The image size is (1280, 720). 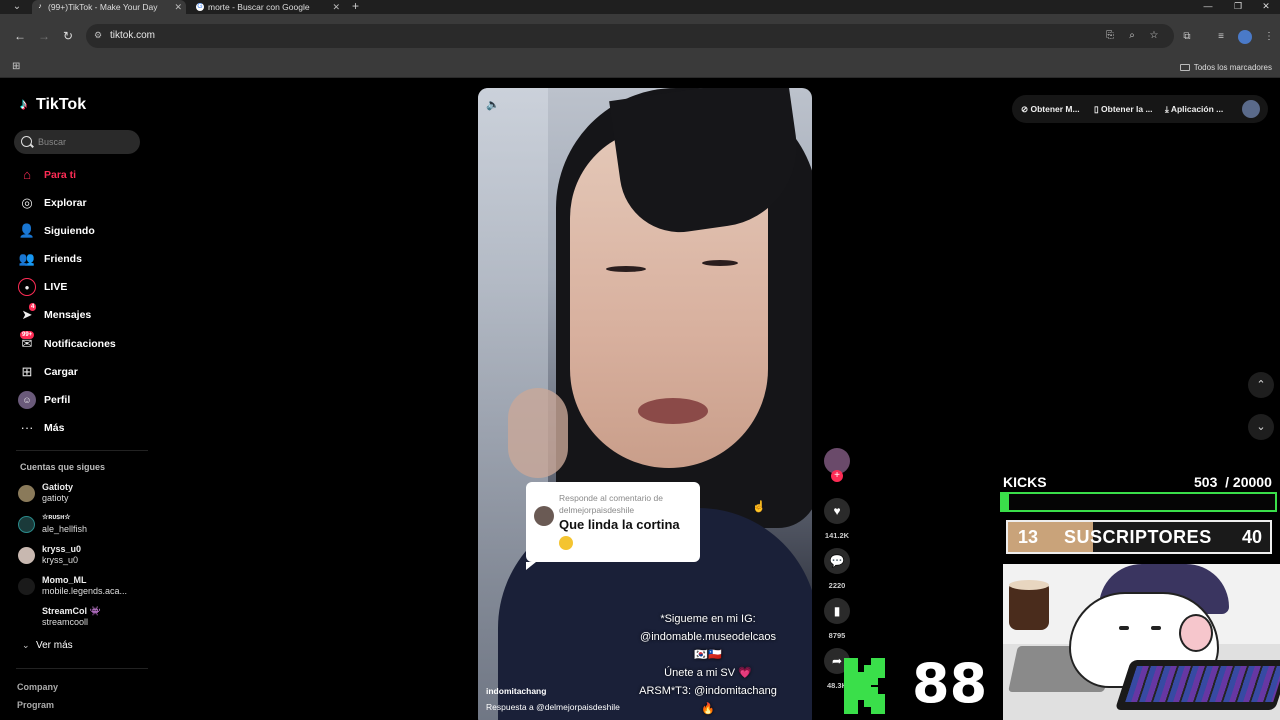 What do you see at coordinates (83, 618) in the screenshot?
I see `following-account: StreamCol 👾 streamcooll` at bounding box center [83, 618].